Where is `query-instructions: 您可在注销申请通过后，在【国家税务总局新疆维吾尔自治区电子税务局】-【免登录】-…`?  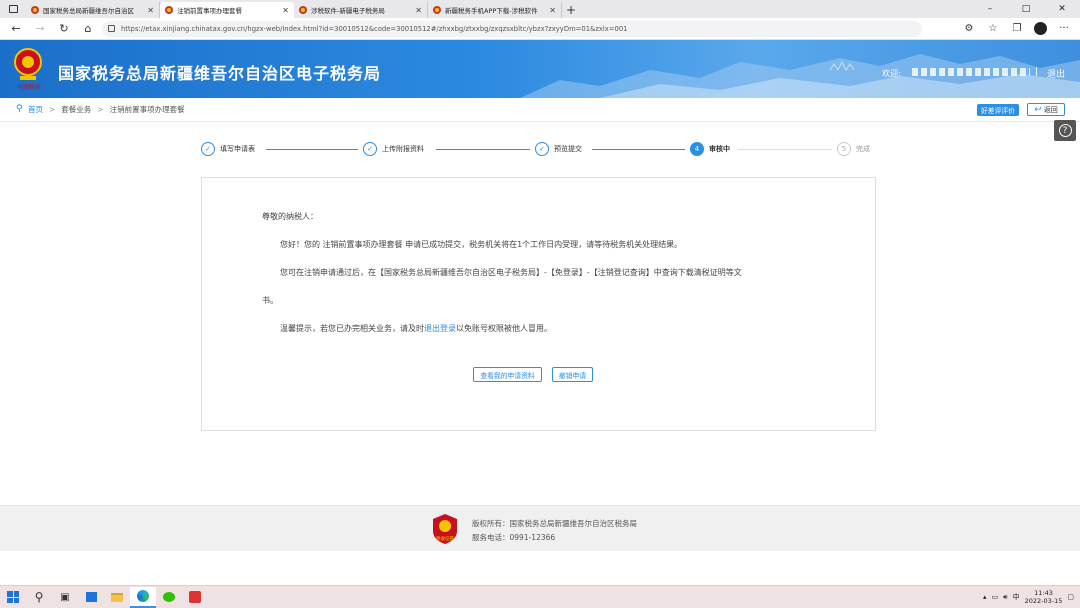 query-instructions: 您可在注销申请通过后，在【国家税务总局新疆维吾尔自治区电子税务局】-【免登录】-… is located at coordinates (511, 272).